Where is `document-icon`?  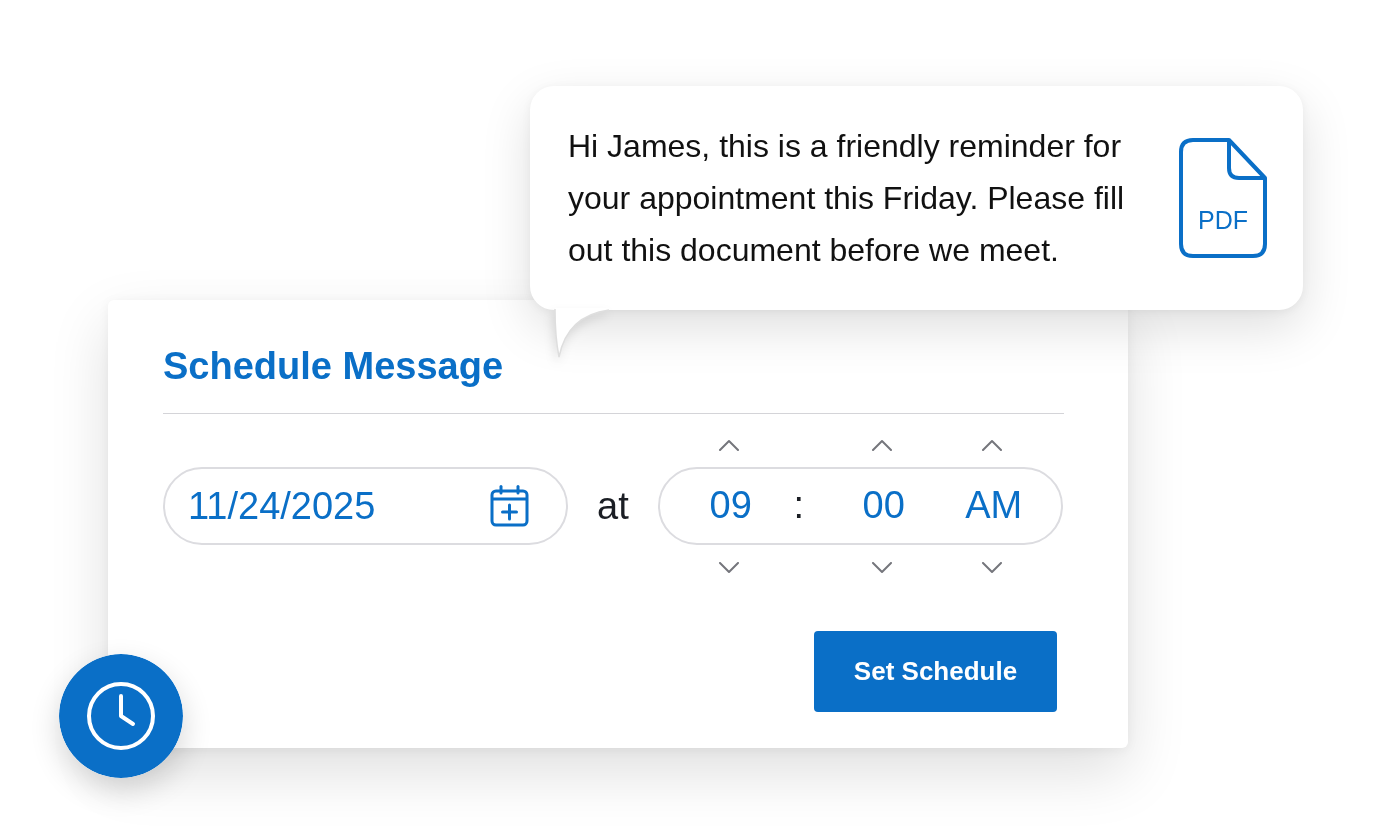
document-icon is located at coordinates (1223, 198).